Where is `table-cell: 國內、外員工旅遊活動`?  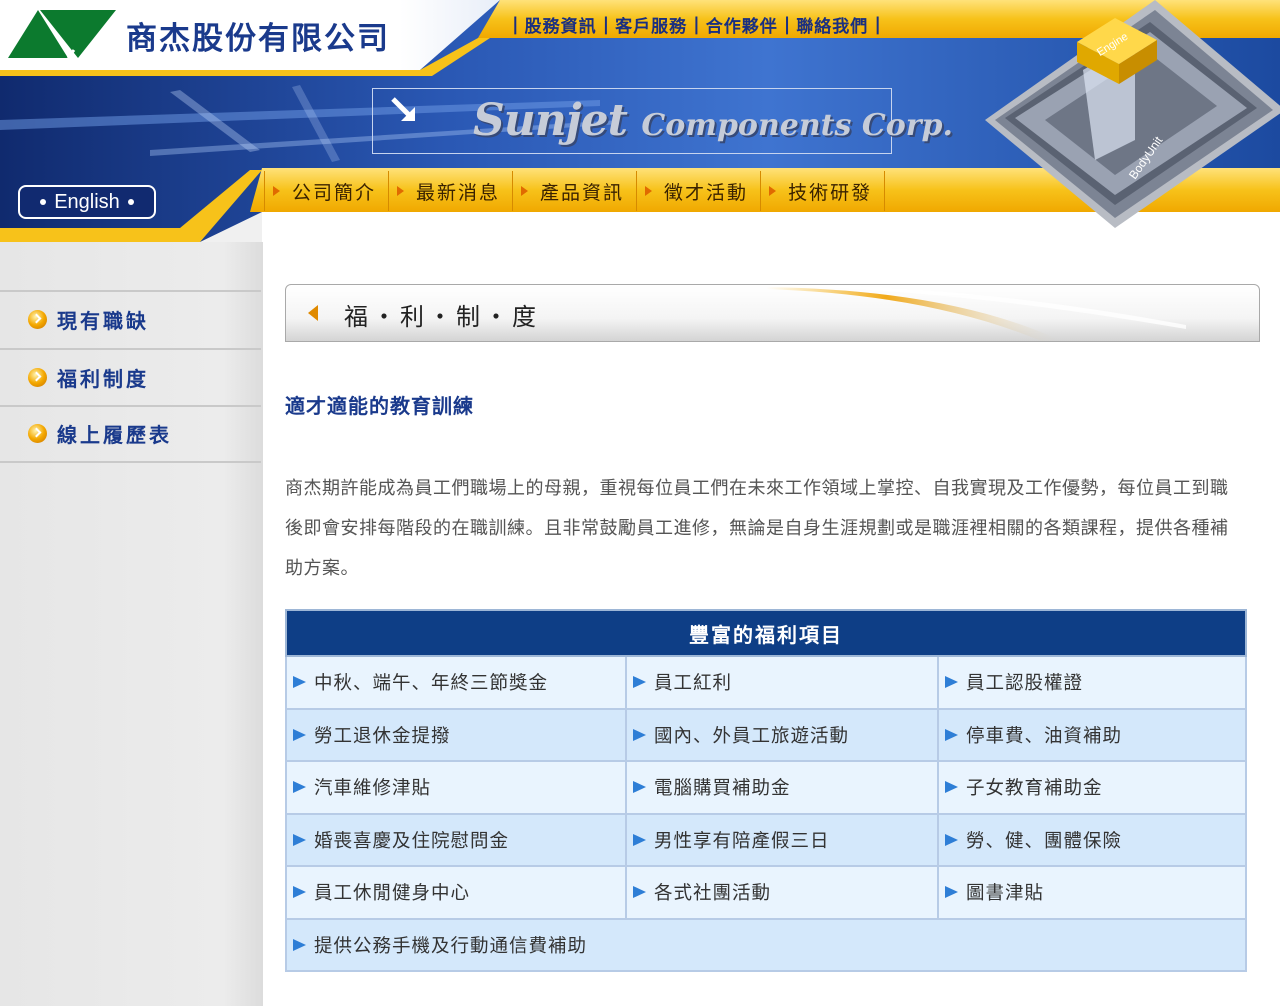 table-cell: 國內、外員工旅遊活動 is located at coordinates (782, 734).